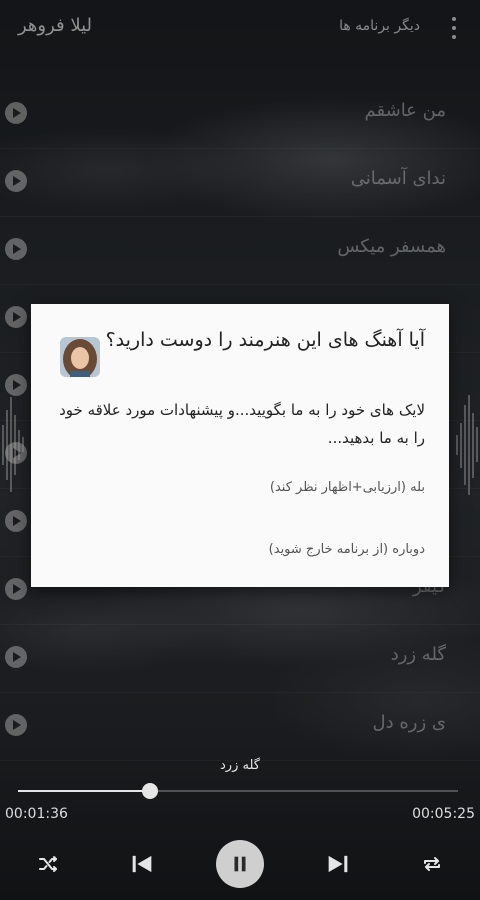 Image resolution: width=480 pixels, height=900 pixels. What do you see at coordinates (240, 765) in the screenshot?
I see `now-playing-title: گله زرد` at bounding box center [240, 765].